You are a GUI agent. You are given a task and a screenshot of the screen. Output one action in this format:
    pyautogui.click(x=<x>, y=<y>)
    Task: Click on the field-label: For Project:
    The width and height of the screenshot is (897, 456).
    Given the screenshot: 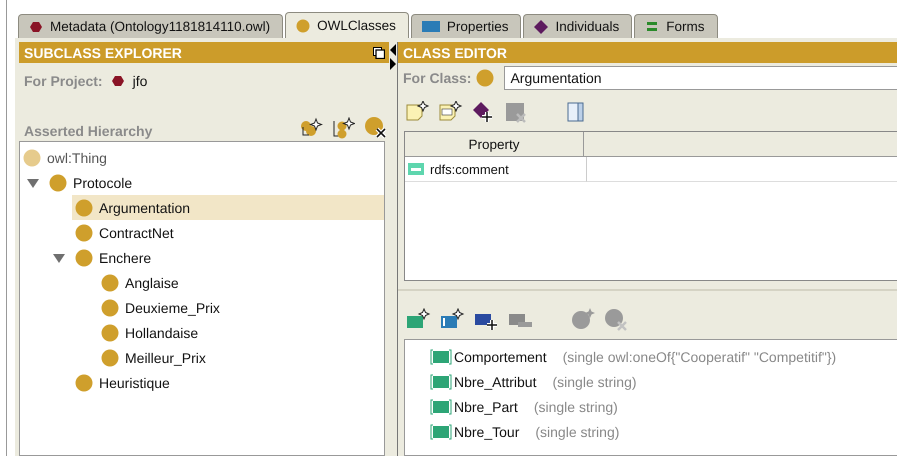 What is the action you would take?
    pyautogui.click(x=63, y=81)
    